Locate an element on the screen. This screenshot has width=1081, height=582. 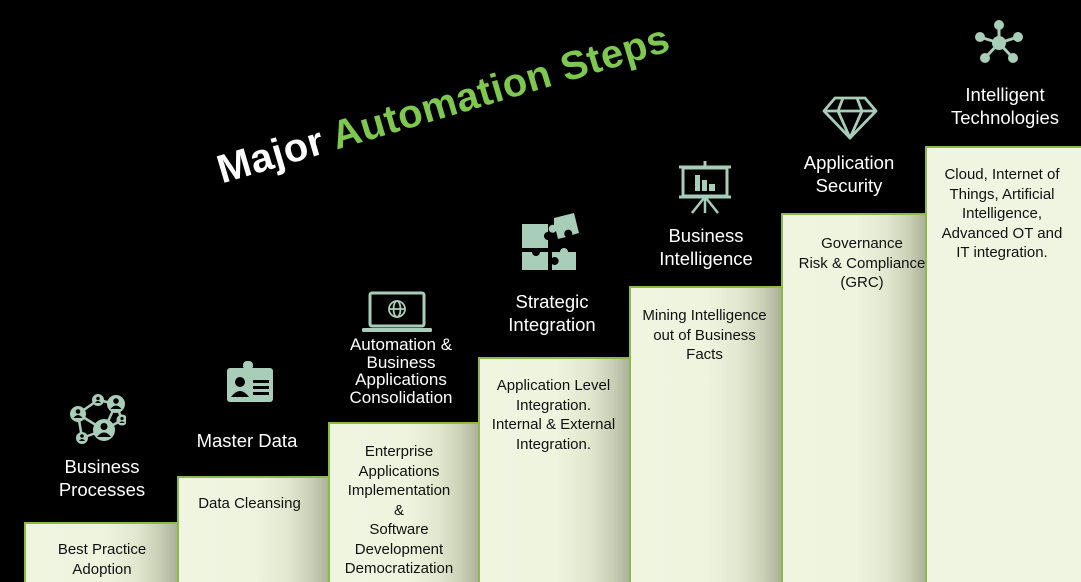
step-2-heading: Master Data is located at coordinates (247, 440).